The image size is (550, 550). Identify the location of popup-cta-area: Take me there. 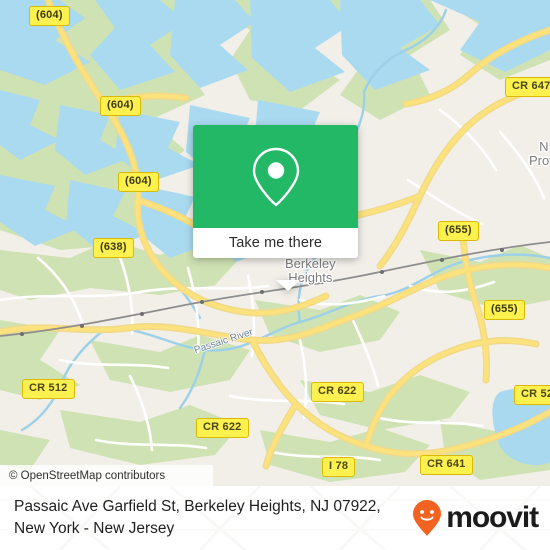
(275, 243).